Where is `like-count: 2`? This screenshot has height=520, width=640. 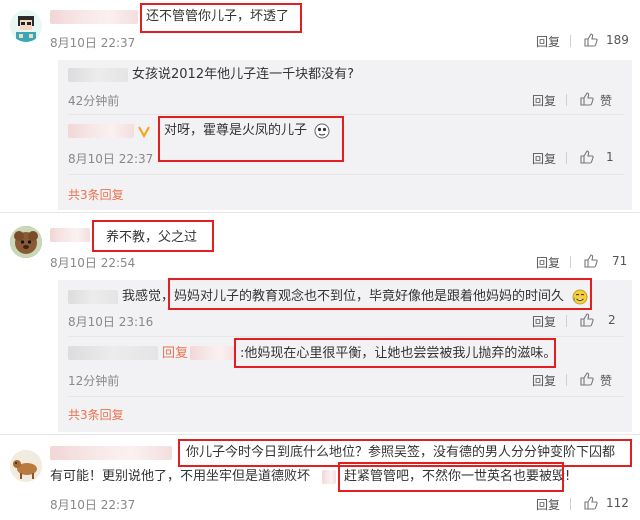 like-count: 2 is located at coordinates (612, 320).